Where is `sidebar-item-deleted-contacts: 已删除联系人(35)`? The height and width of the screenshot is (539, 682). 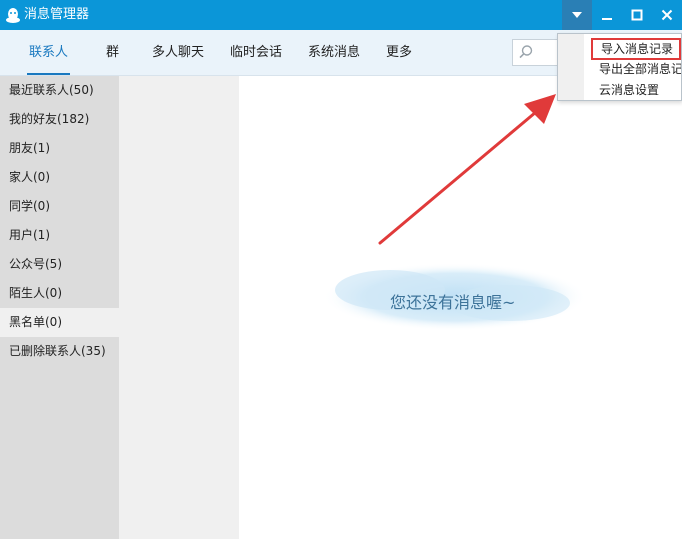 sidebar-item-deleted-contacts: 已删除联系人(35) is located at coordinates (59, 351).